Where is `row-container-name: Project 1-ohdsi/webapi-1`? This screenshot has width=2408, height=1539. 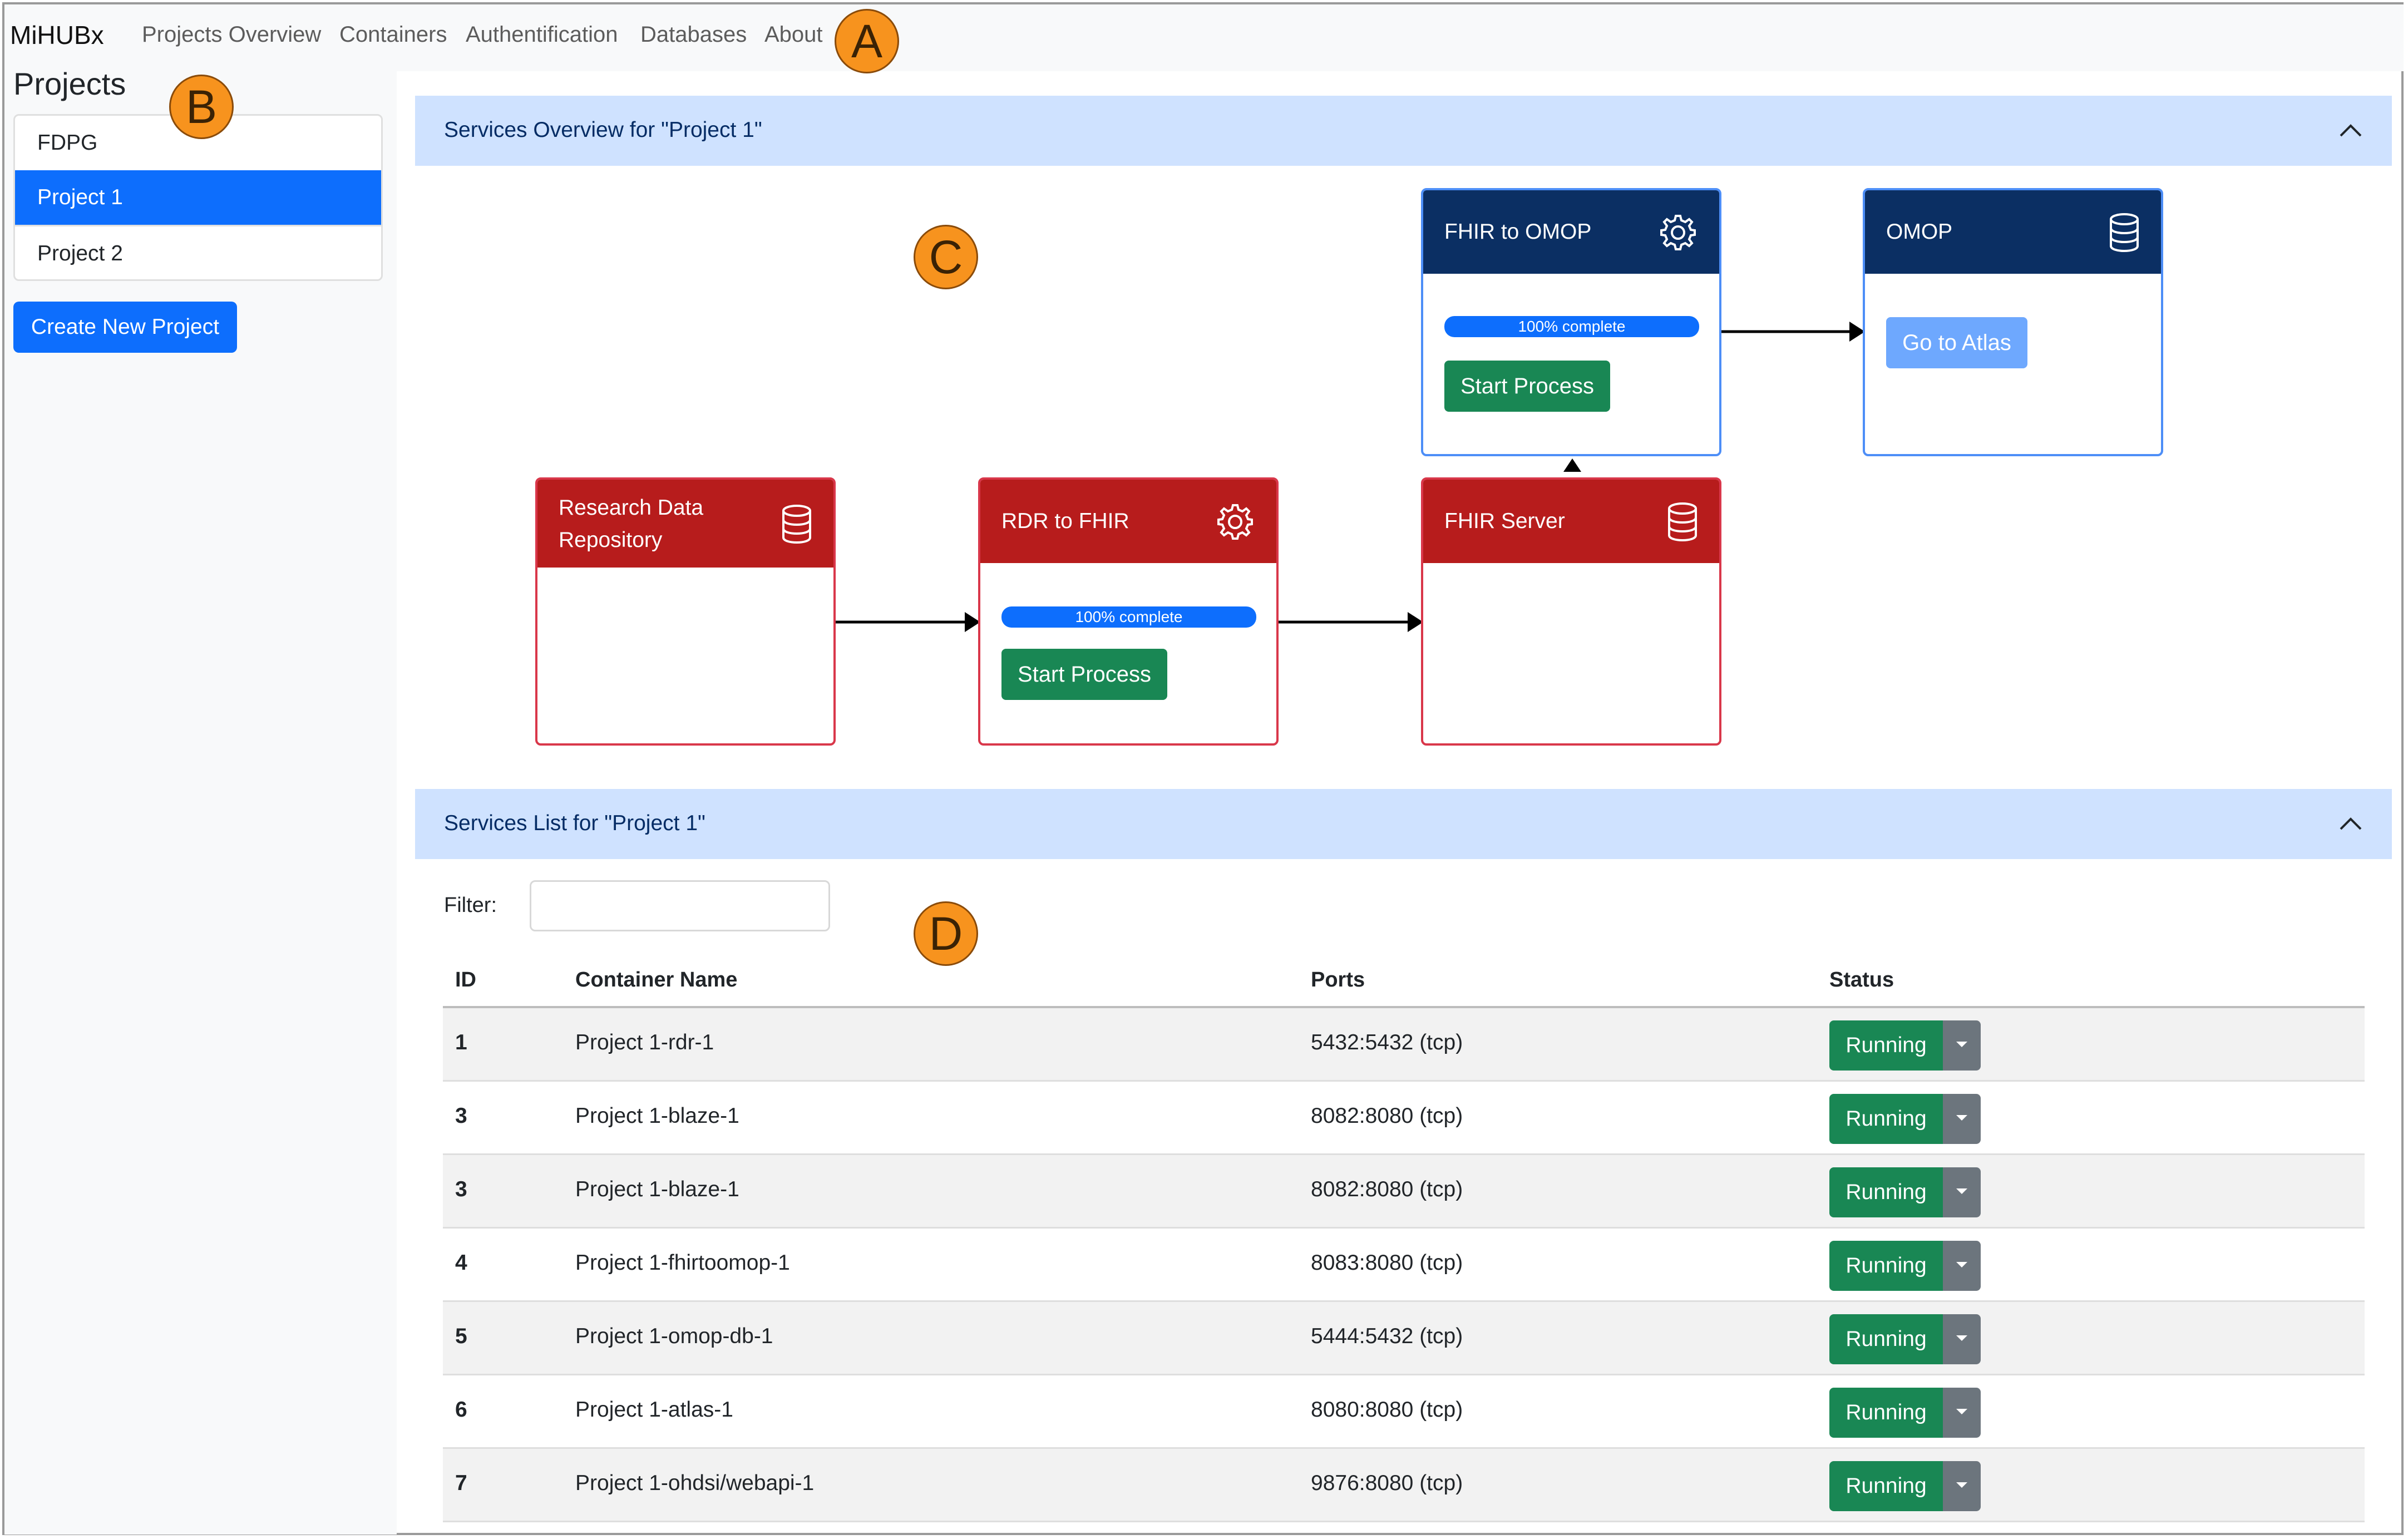
row-container-name: Project 1-ohdsi/webapi-1 is located at coordinates (695, 1483).